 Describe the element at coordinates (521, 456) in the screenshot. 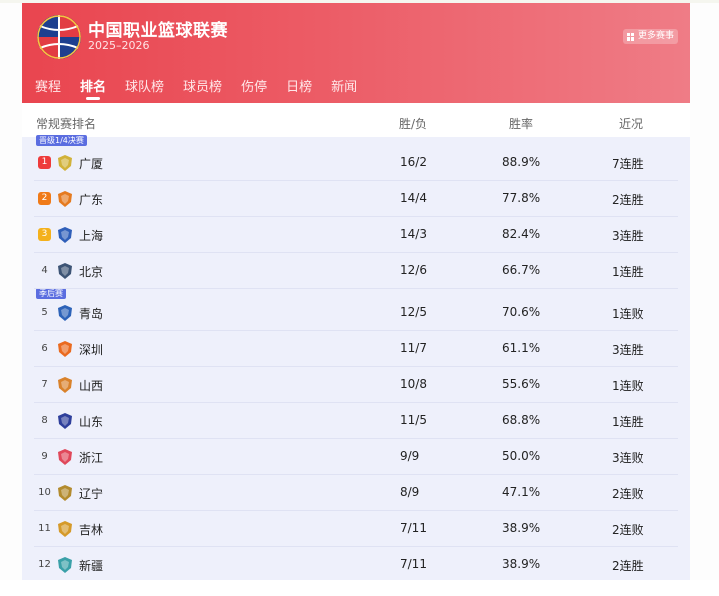

I see `win-percentage: 50.0%` at that location.